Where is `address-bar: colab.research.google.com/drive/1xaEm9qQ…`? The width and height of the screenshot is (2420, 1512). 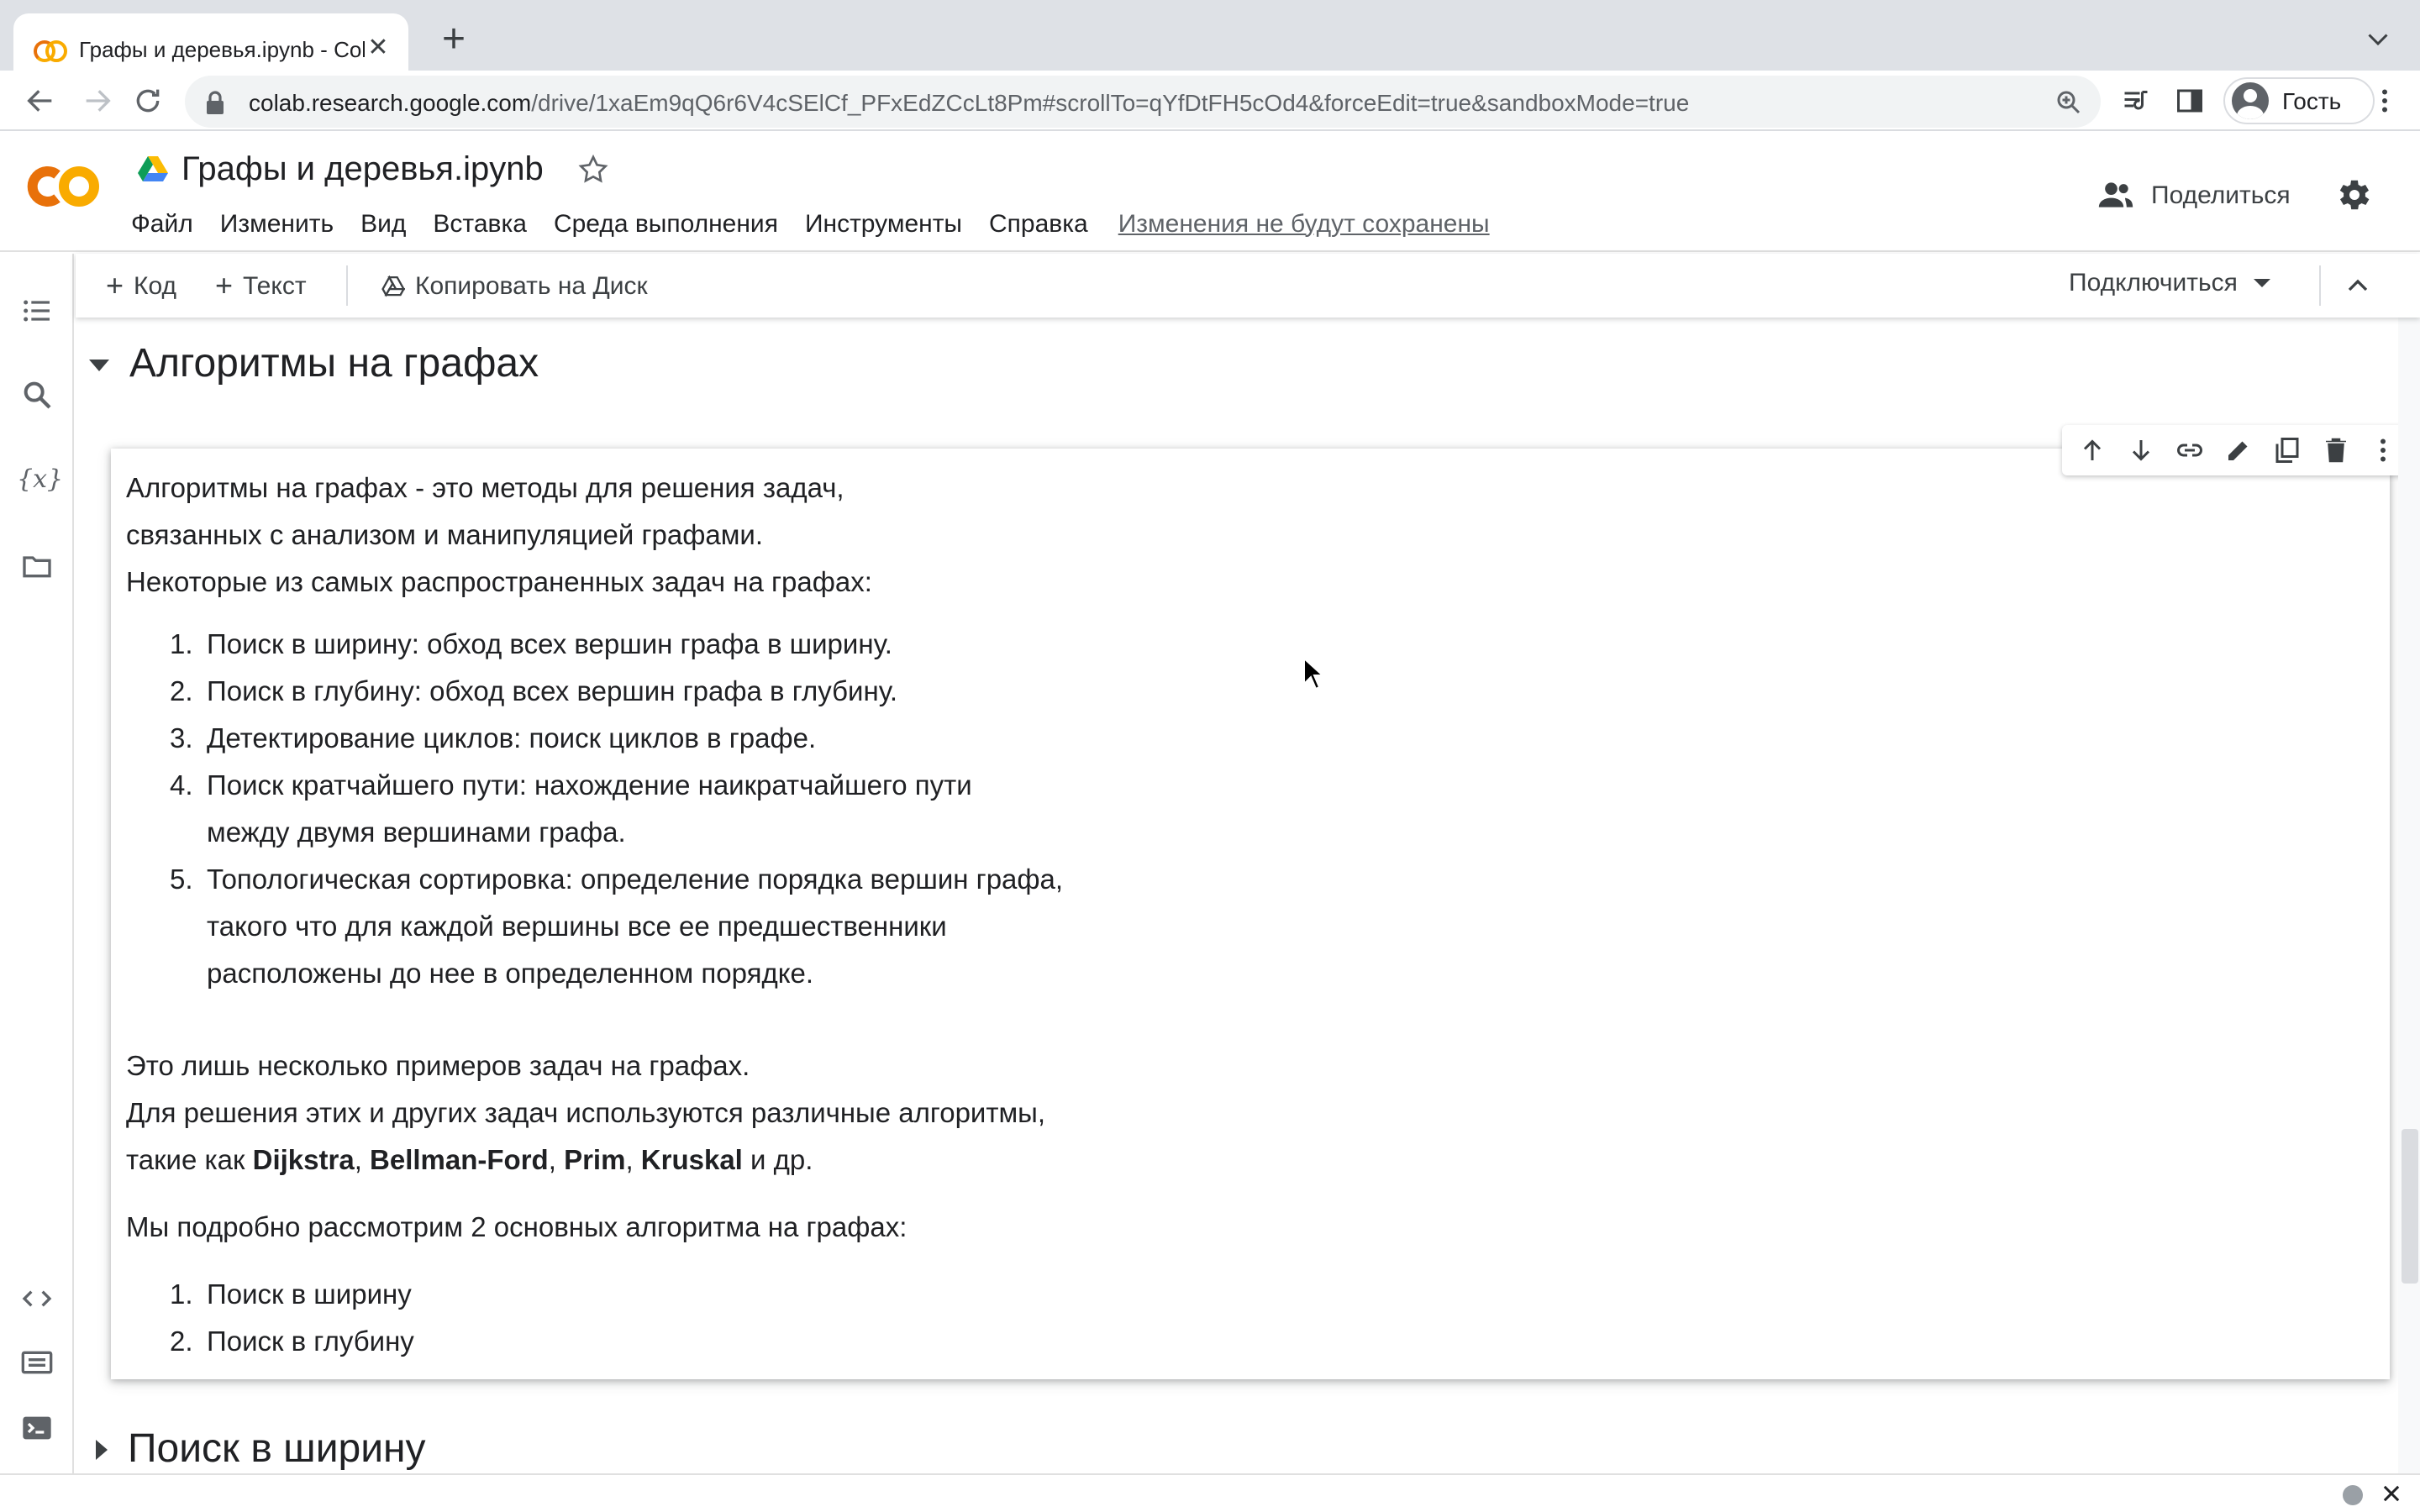 address-bar: colab.research.google.com/drive/1xaEm9qQ… is located at coordinates (1143, 102).